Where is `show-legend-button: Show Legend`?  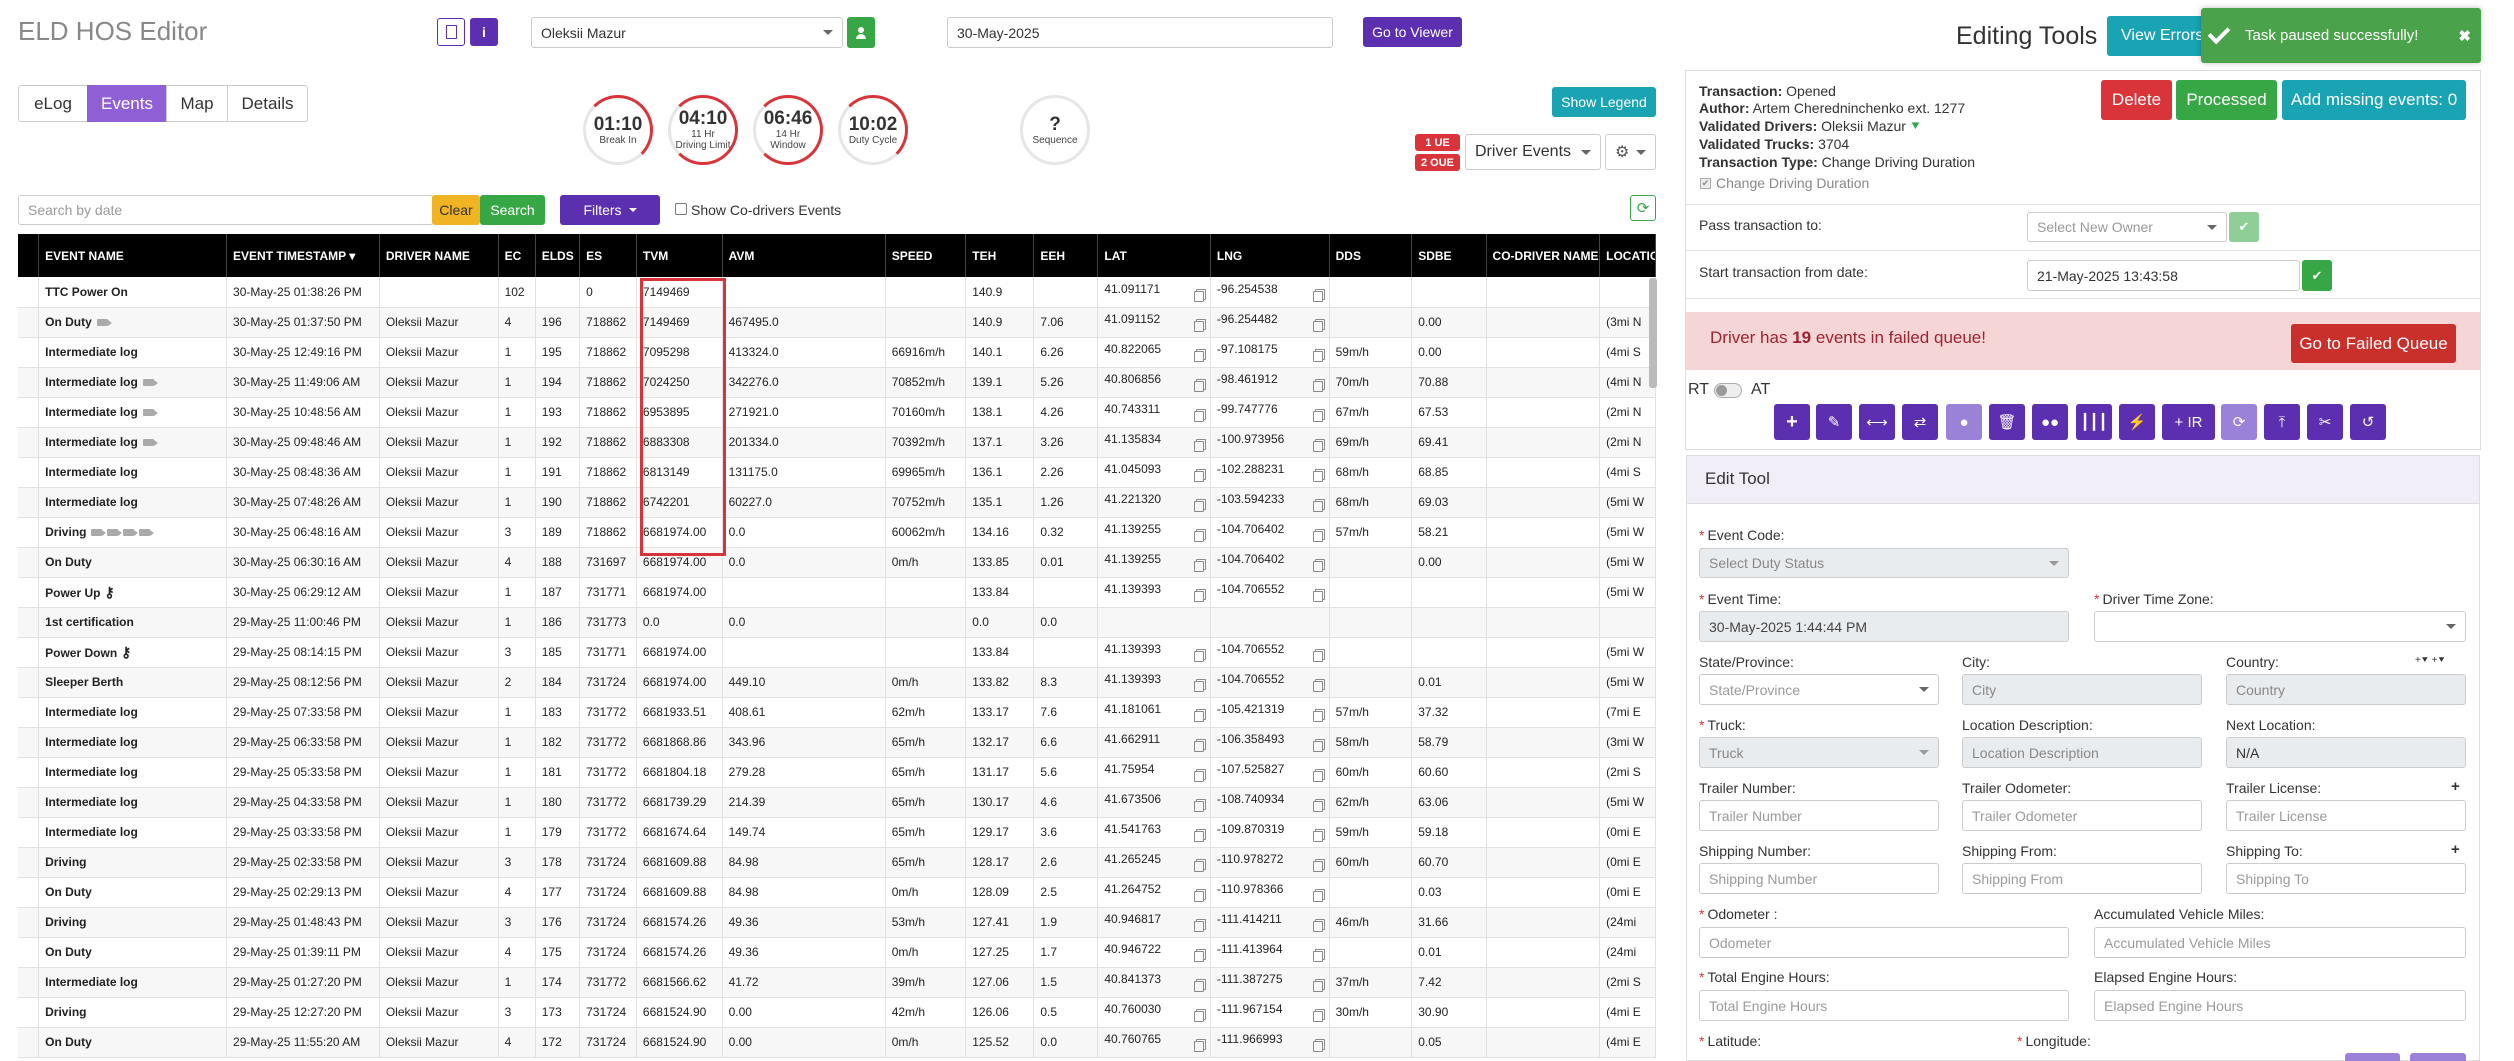 show-legend-button: Show Legend is located at coordinates (1604, 102).